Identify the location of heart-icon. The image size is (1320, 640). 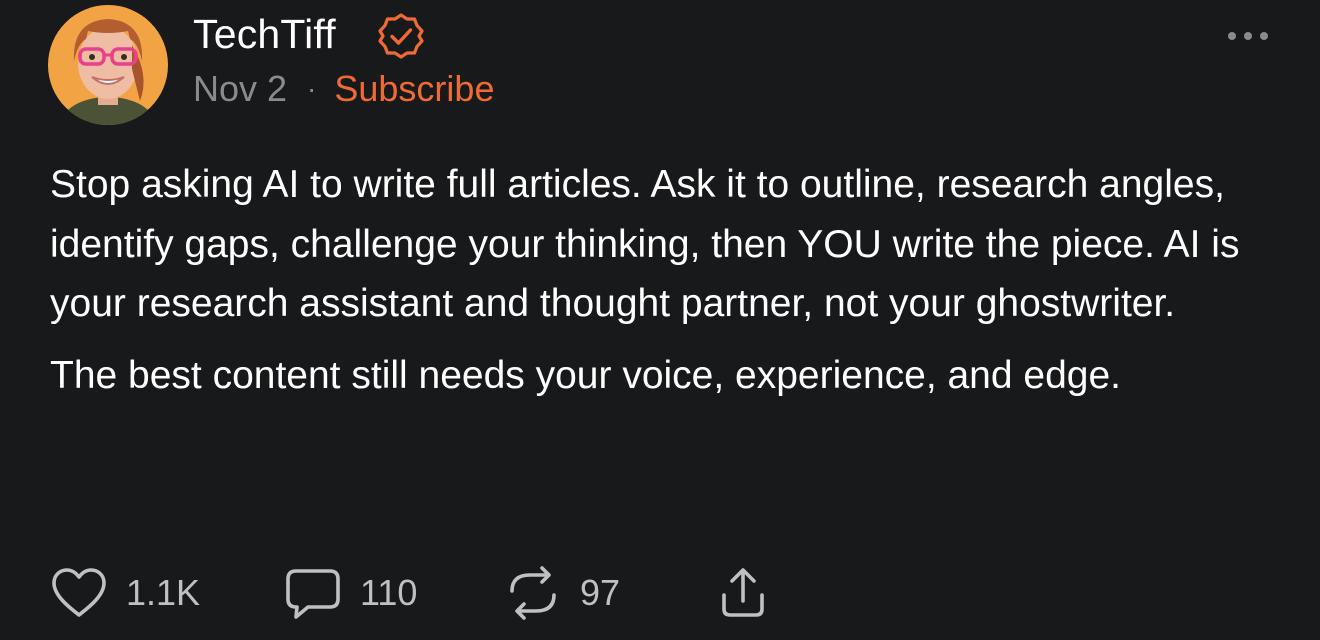
(79, 593).